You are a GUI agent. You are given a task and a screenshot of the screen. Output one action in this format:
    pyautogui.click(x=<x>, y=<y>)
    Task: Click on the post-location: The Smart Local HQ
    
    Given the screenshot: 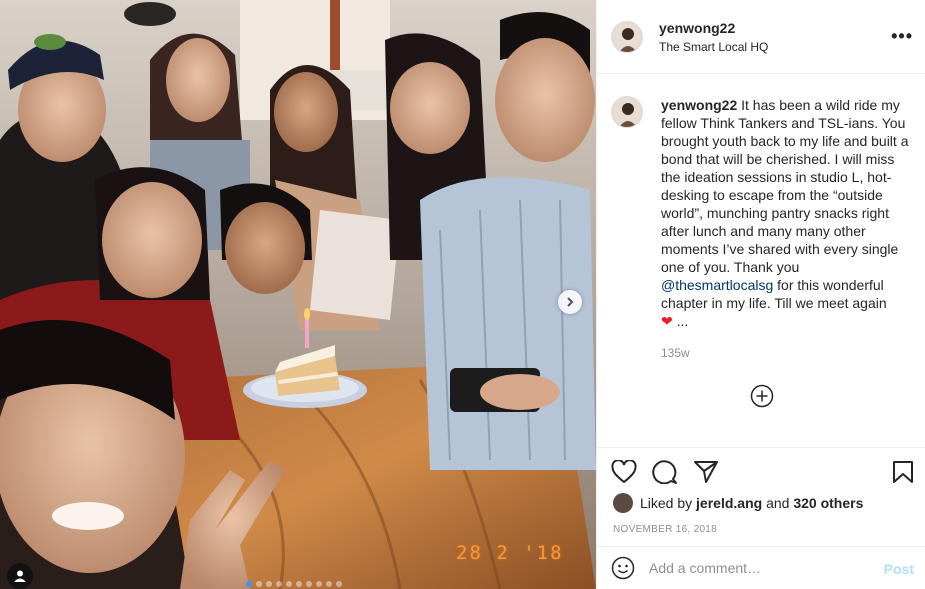 What is the action you would take?
    pyautogui.click(x=713, y=47)
    